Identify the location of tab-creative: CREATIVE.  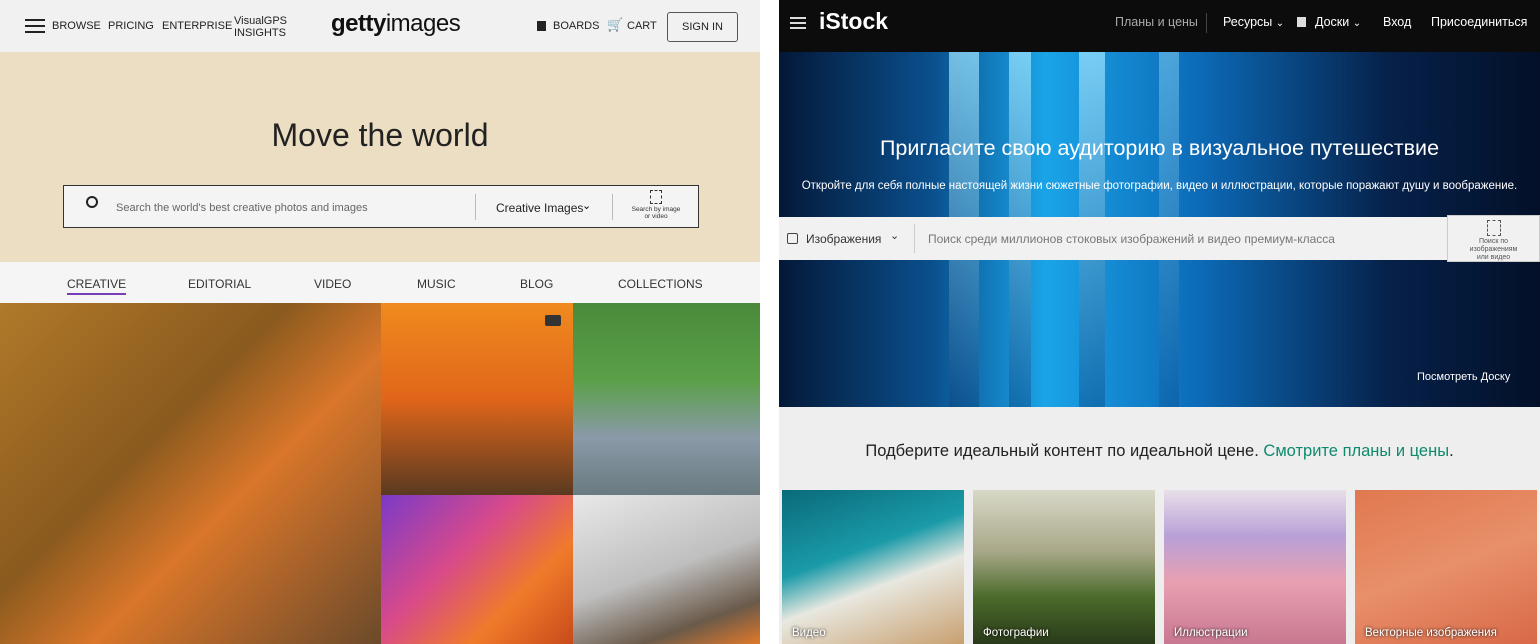
(97, 286).